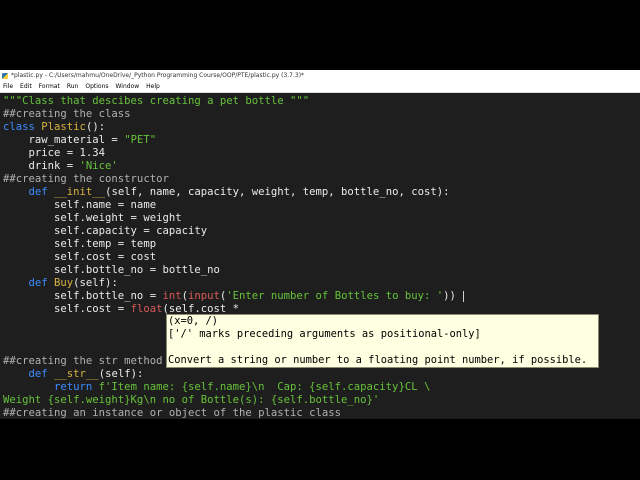 This screenshot has height=480, width=640. I want to click on code-text: raw_material =, so click(64, 140).